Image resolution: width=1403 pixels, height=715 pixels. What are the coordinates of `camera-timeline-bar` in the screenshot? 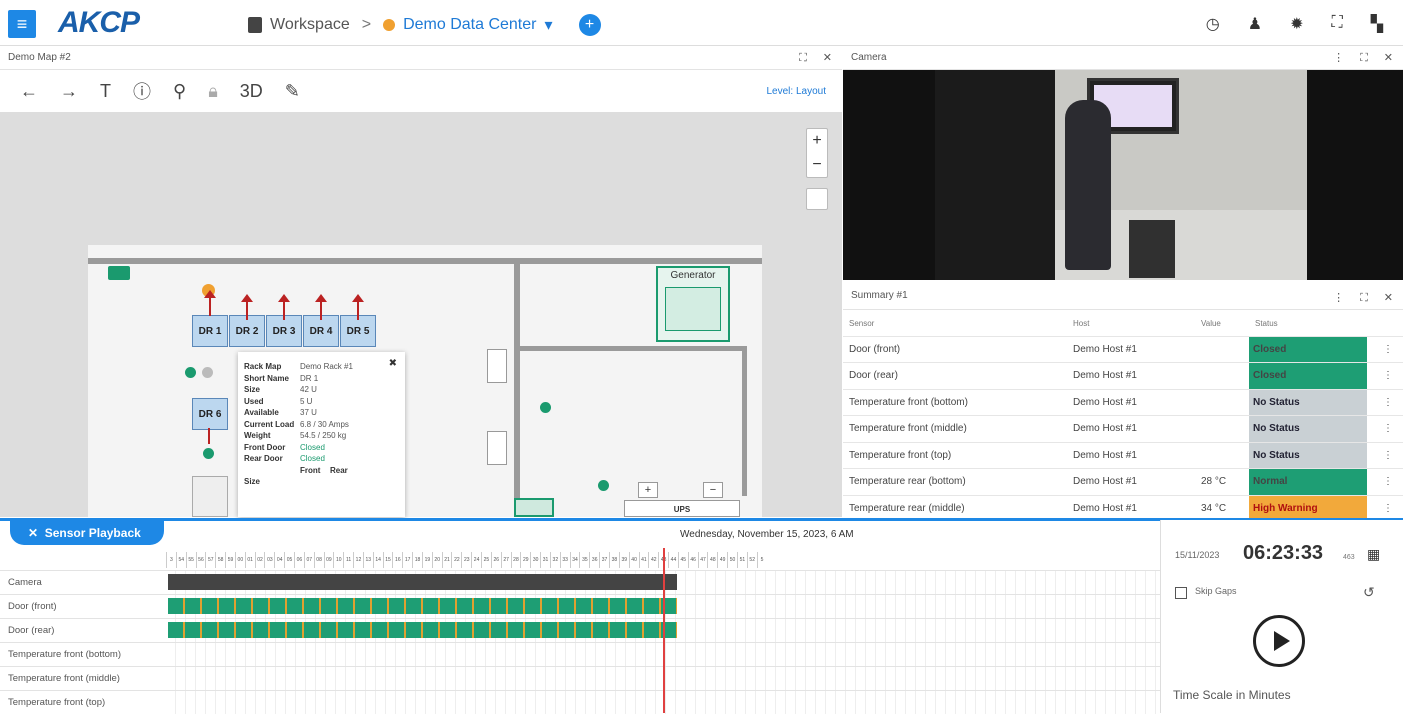 It's located at (422, 582).